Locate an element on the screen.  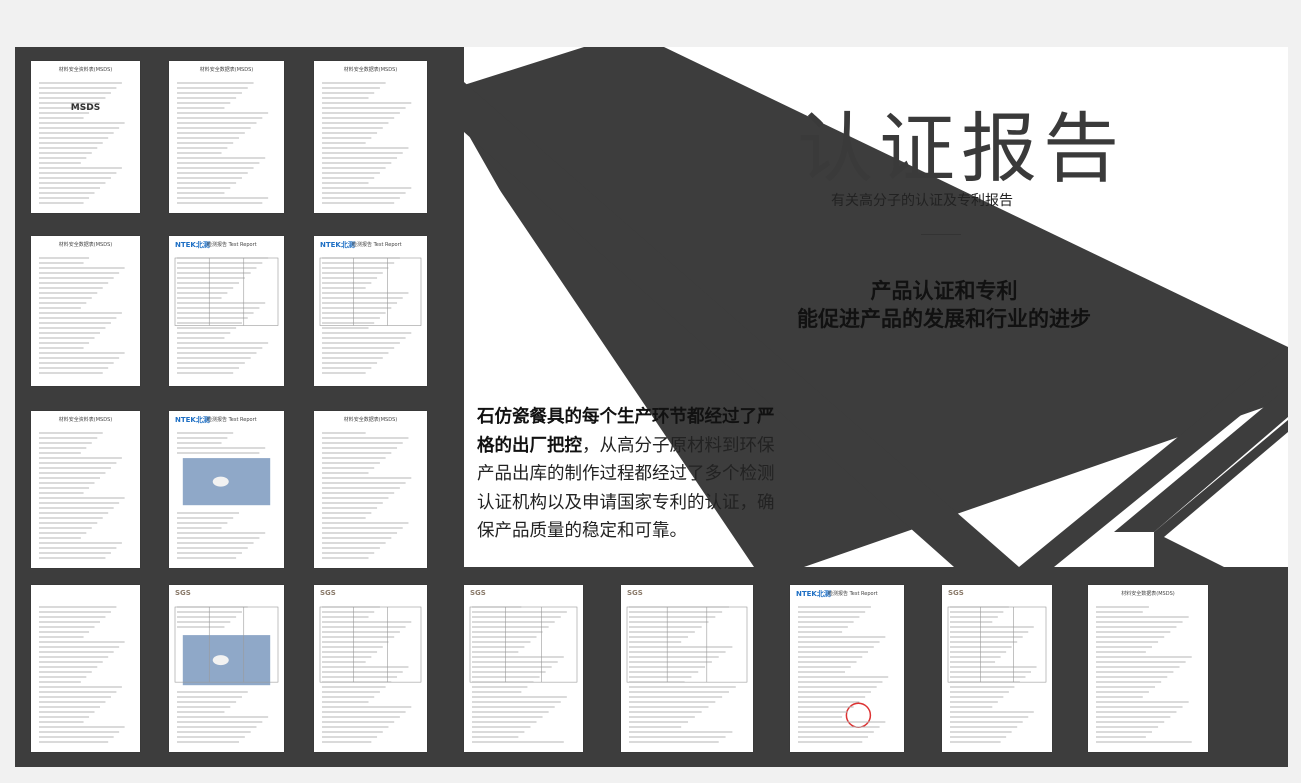
slogan: 产品认证和专利 能促进产品的发展和行业的进步 is located at coordinates (944, 305).